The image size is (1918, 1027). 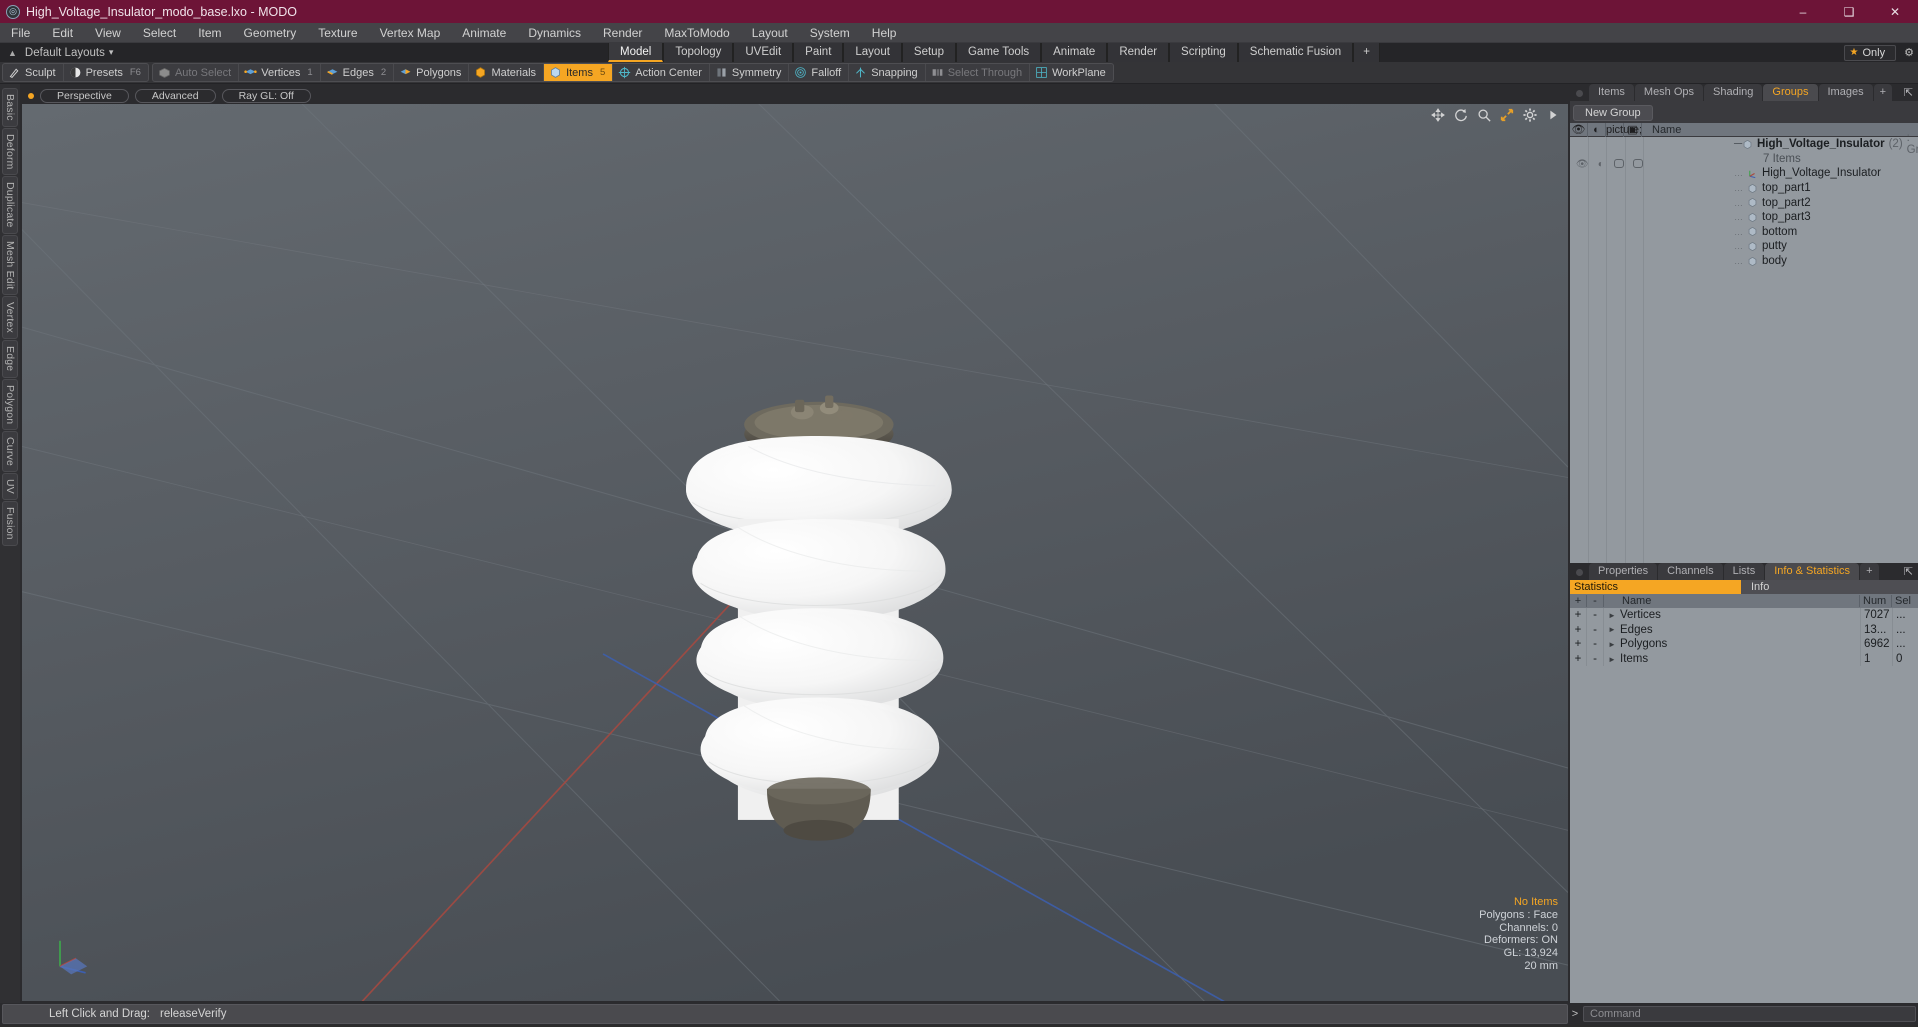 I want to click on layout-tab-render: Render, so click(x=1138, y=52).